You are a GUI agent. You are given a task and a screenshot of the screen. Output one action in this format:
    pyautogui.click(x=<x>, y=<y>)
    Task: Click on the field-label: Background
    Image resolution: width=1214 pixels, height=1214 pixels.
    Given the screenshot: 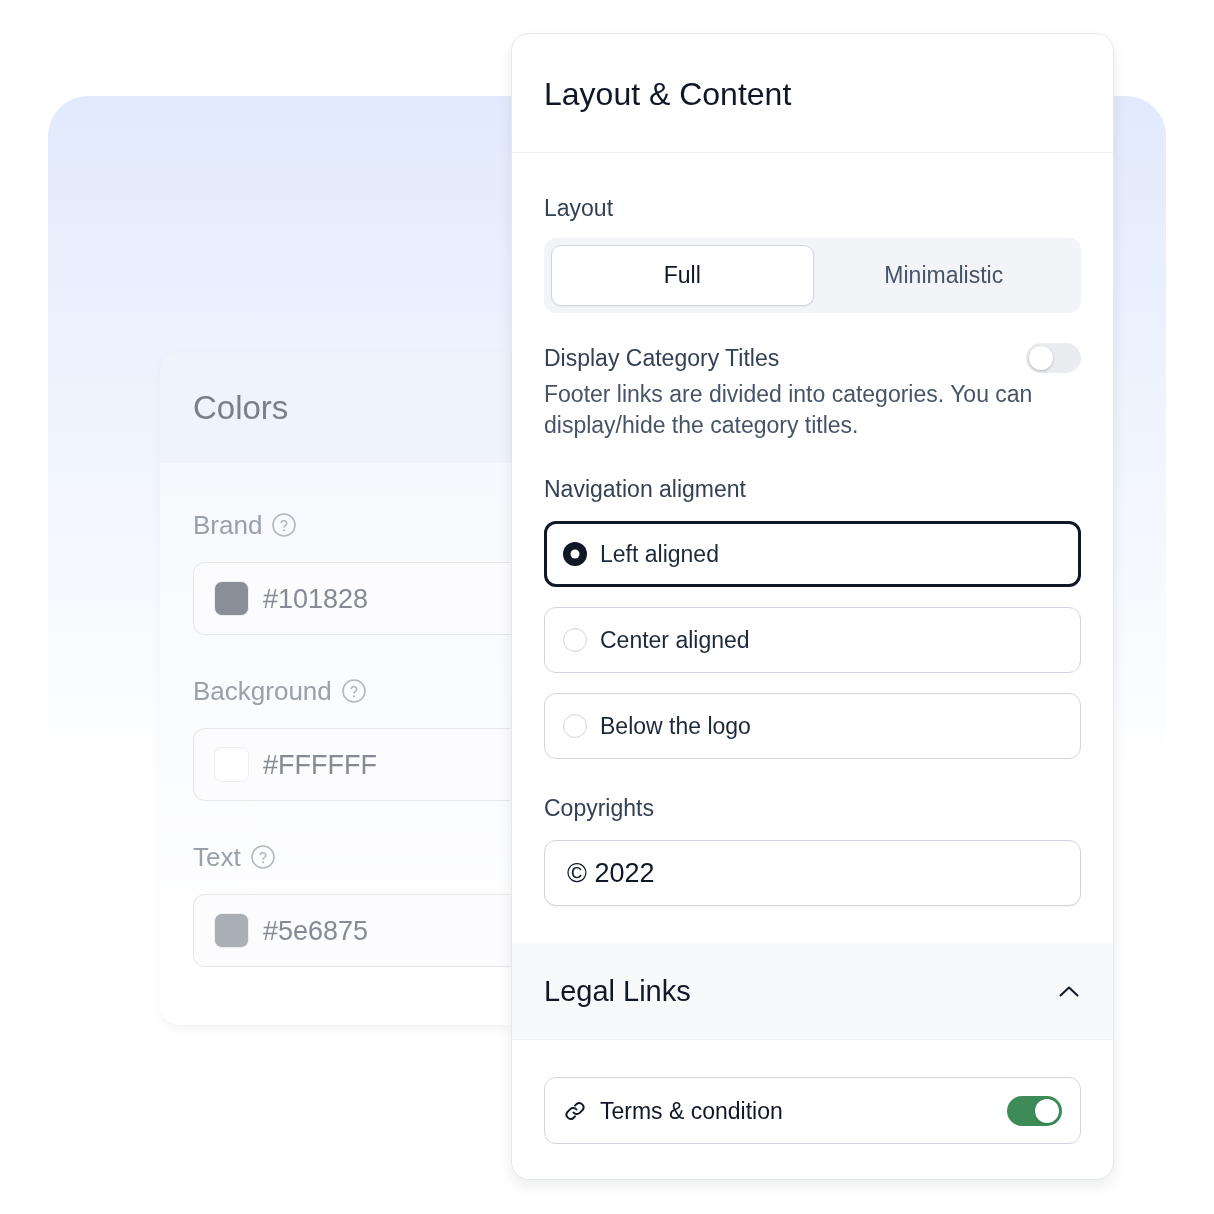 What is the action you would take?
    pyautogui.click(x=262, y=691)
    